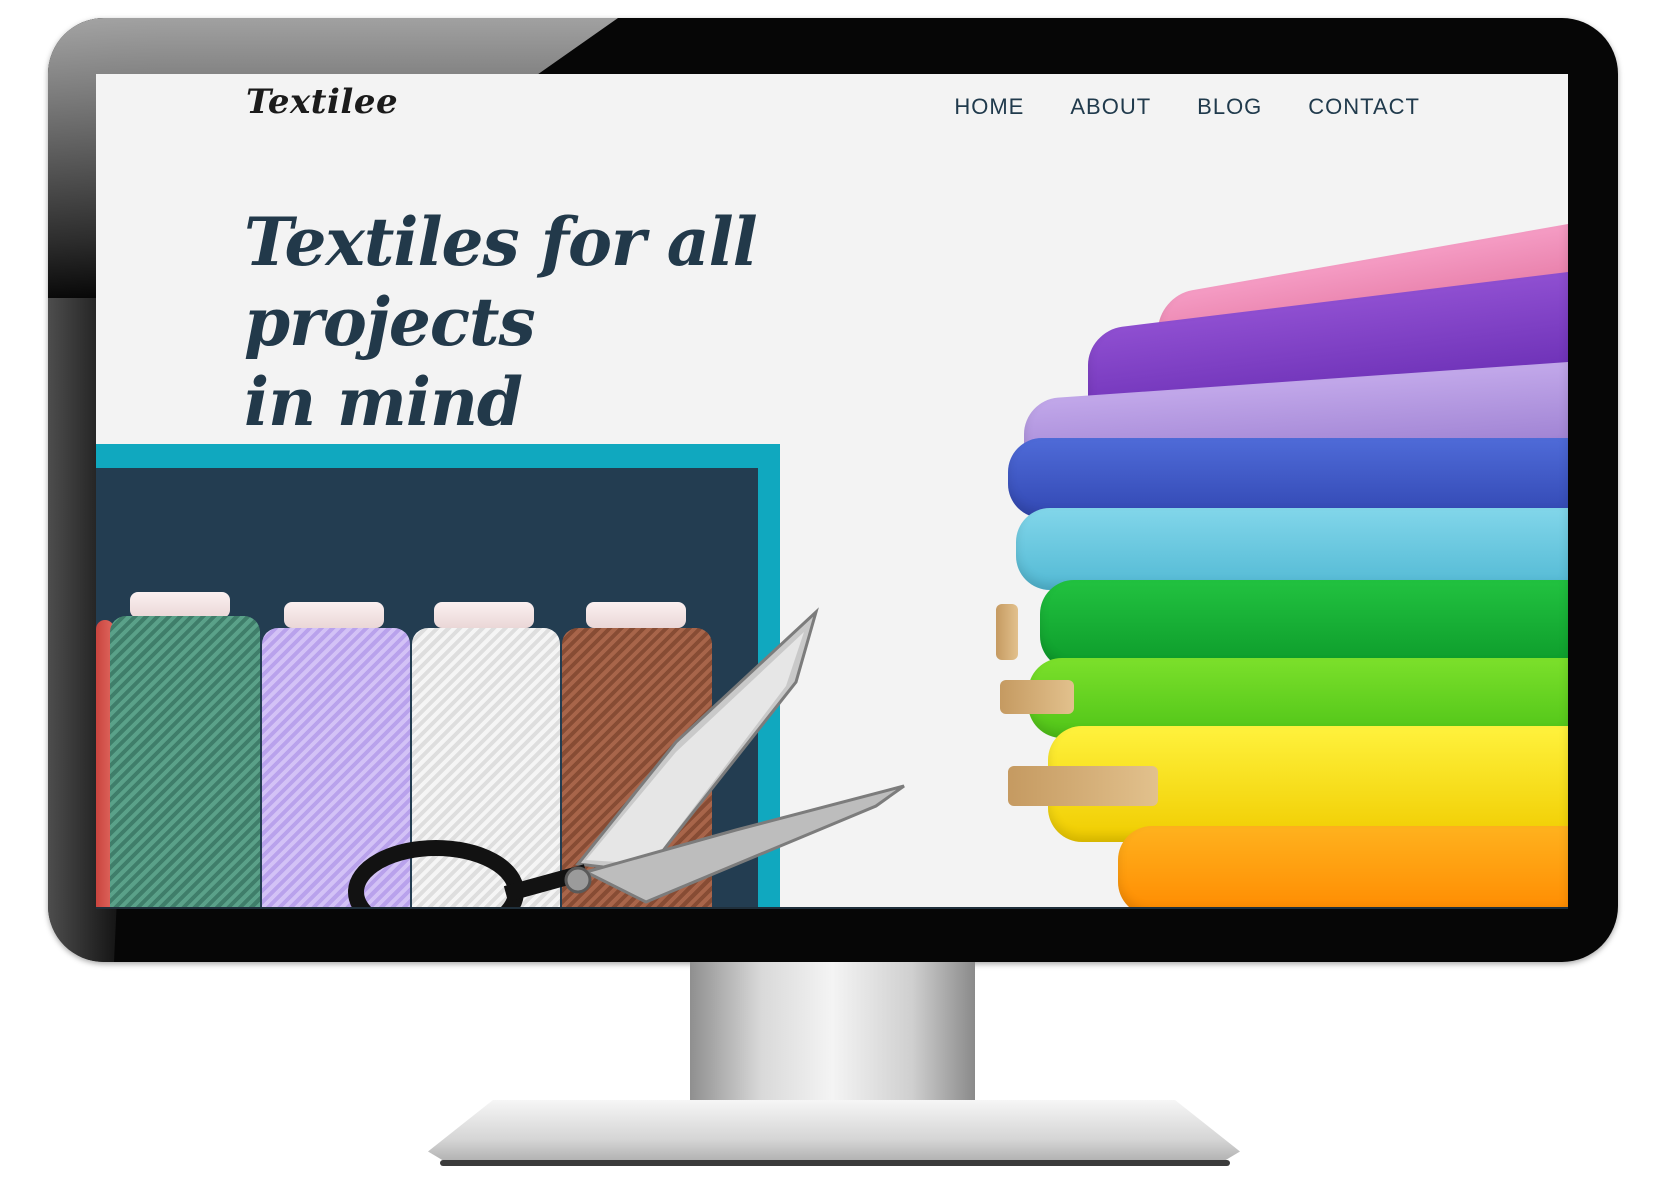  Describe the element at coordinates (185, 762) in the screenshot. I see `spool-green` at that location.